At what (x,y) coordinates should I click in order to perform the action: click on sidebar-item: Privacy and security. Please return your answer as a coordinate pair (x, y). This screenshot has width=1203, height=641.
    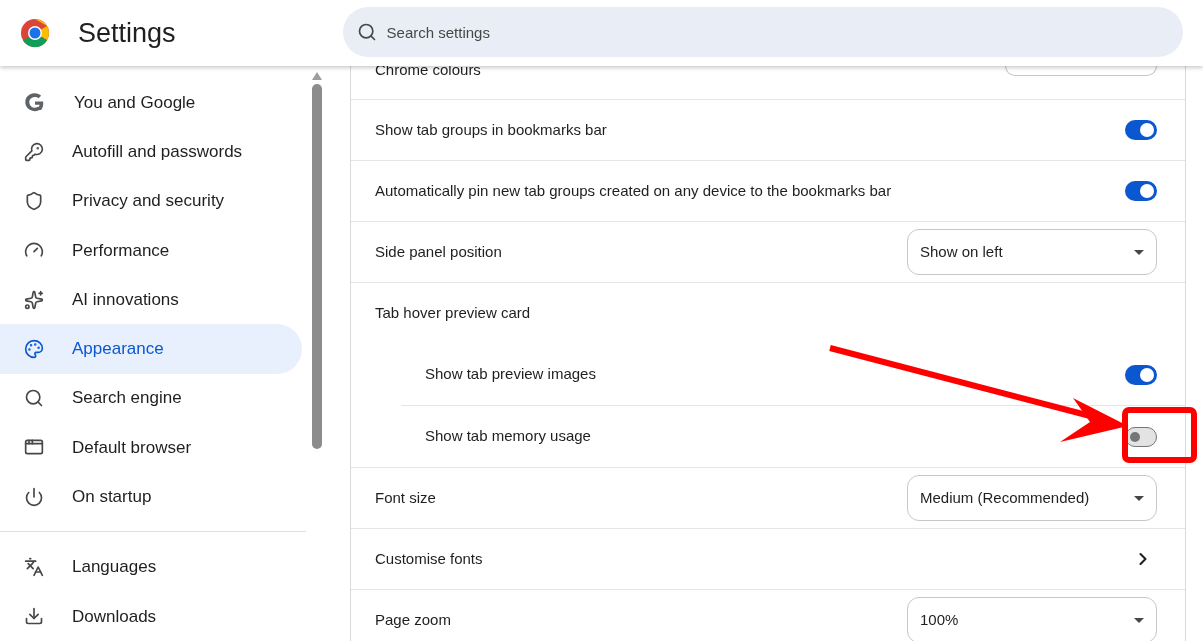
    Looking at the image, I should click on (151, 201).